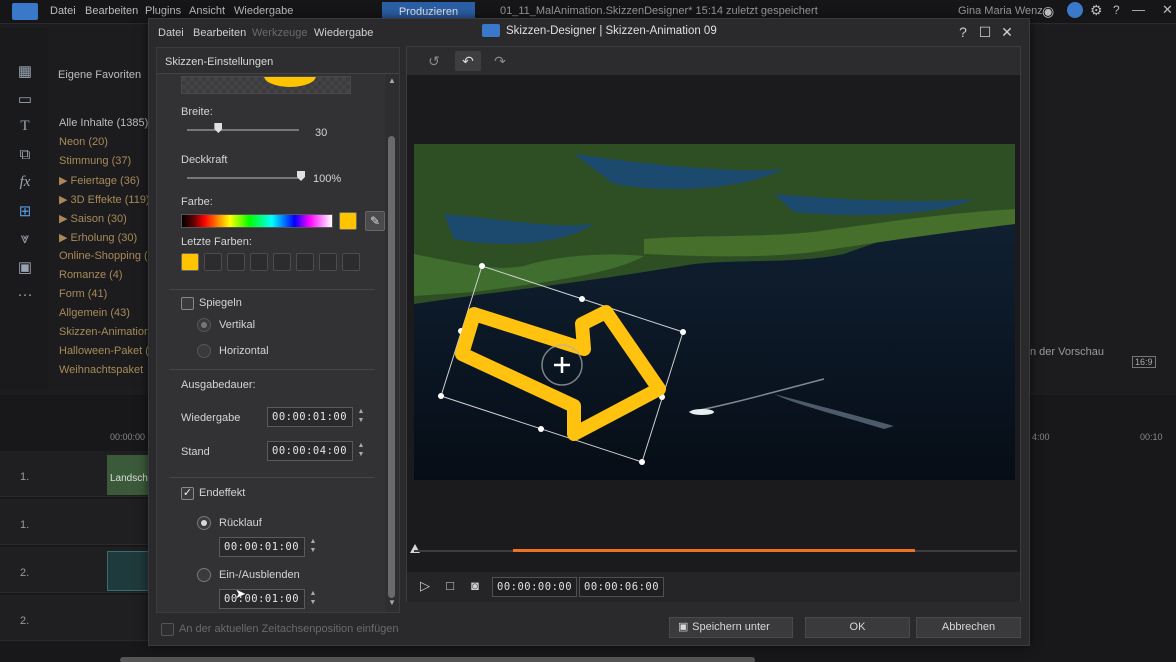 The height and width of the screenshot is (662, 1176). Describe the element at coordinates (219, 33) in the screenshot. I see `dialog-menu-edit: Bearbeiten` at that location.